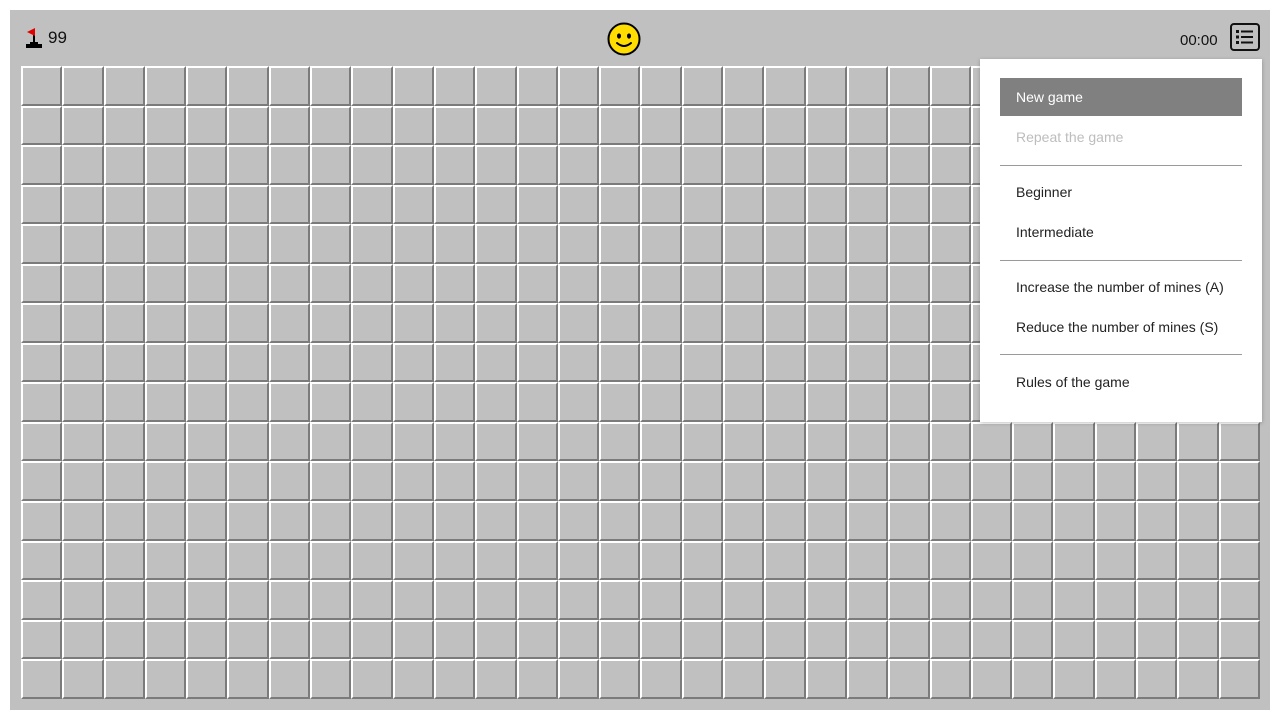 Image resolution: width=1280 pixels, height=720 pixels. I want to click on menu-item-beginner: Beginner, so click(1121, 192).